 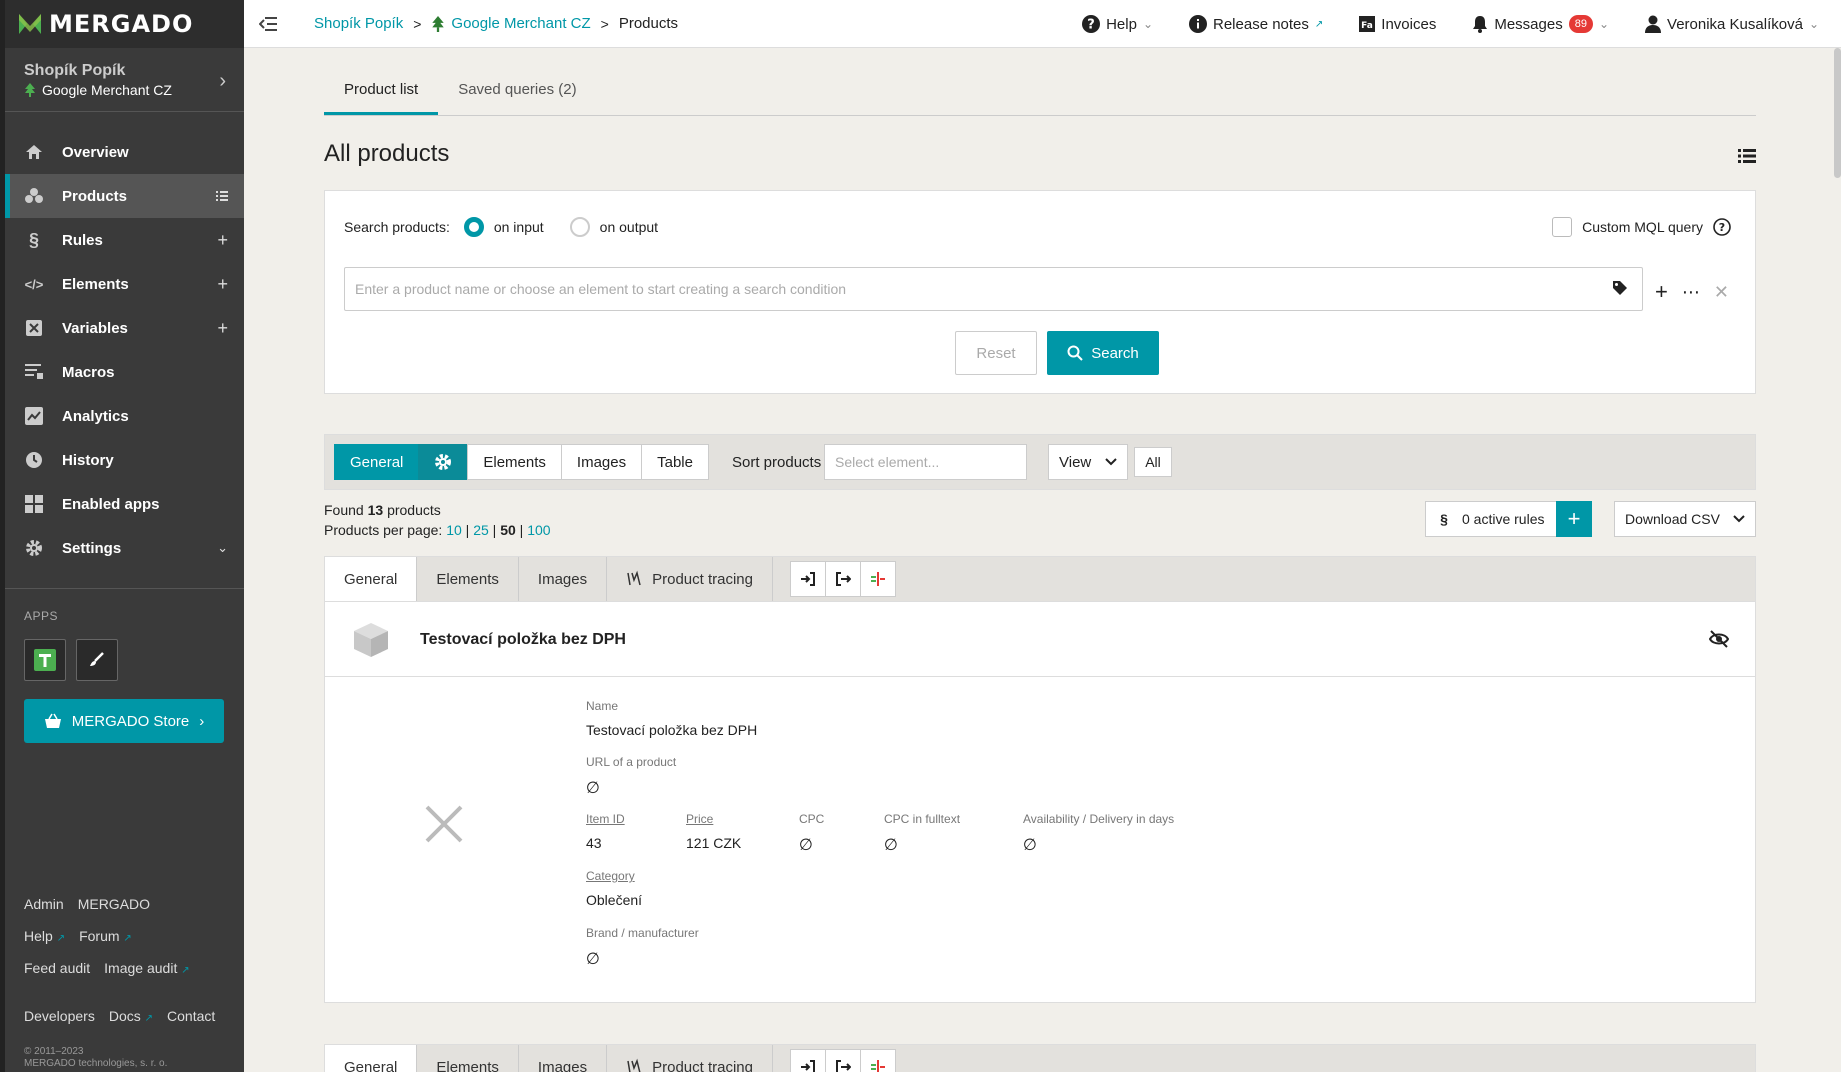 I want to click on crumb-shop: Shopík Popík, so click(x=358, y=23).